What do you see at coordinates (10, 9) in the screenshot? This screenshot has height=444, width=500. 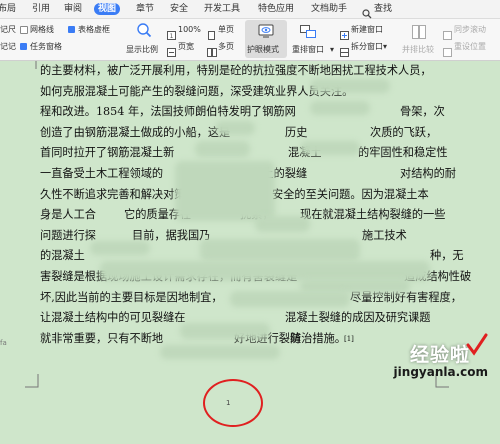 I see `menu-layout: 布局` at bounding box center [10, 9].